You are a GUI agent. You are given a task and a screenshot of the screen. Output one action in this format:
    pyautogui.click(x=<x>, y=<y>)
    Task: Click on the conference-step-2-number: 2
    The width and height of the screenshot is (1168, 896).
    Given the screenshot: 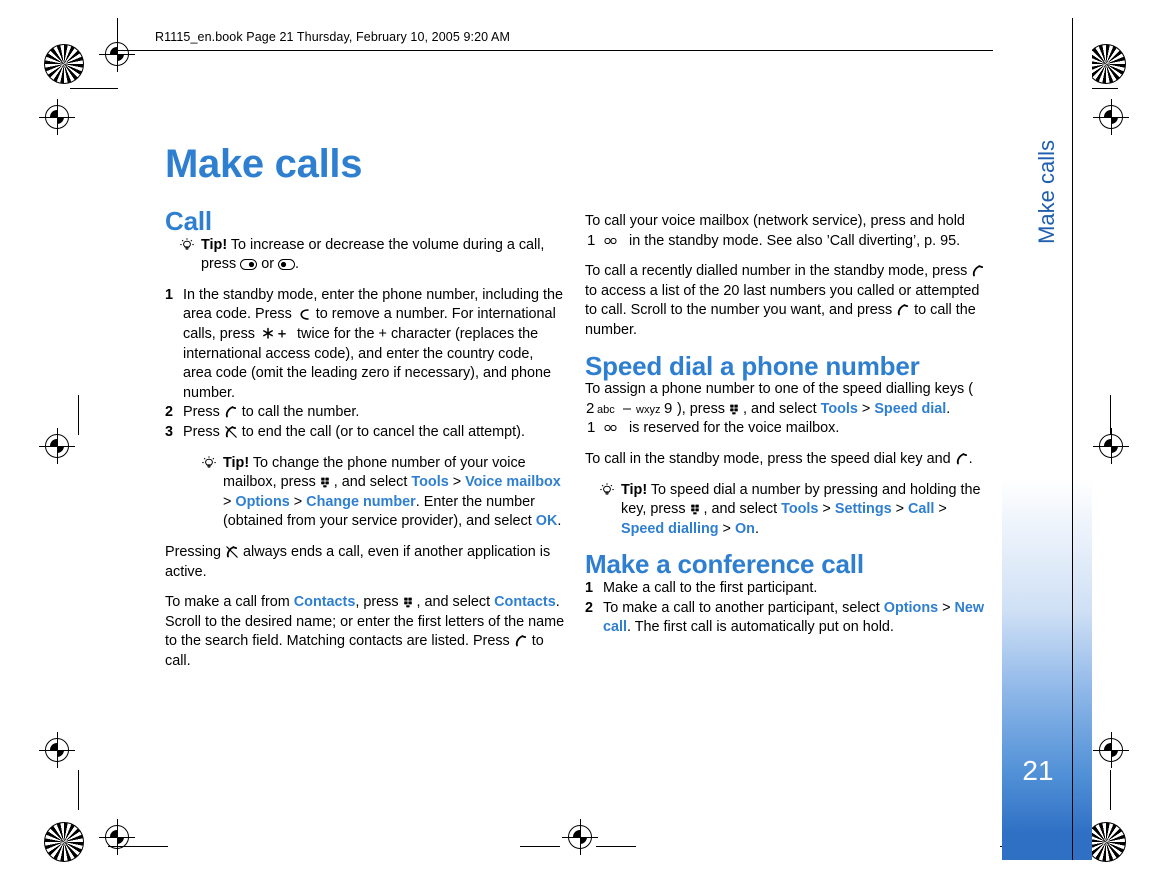 What is the action you would take?
    pyautogui.click(x=589, y=607)
    